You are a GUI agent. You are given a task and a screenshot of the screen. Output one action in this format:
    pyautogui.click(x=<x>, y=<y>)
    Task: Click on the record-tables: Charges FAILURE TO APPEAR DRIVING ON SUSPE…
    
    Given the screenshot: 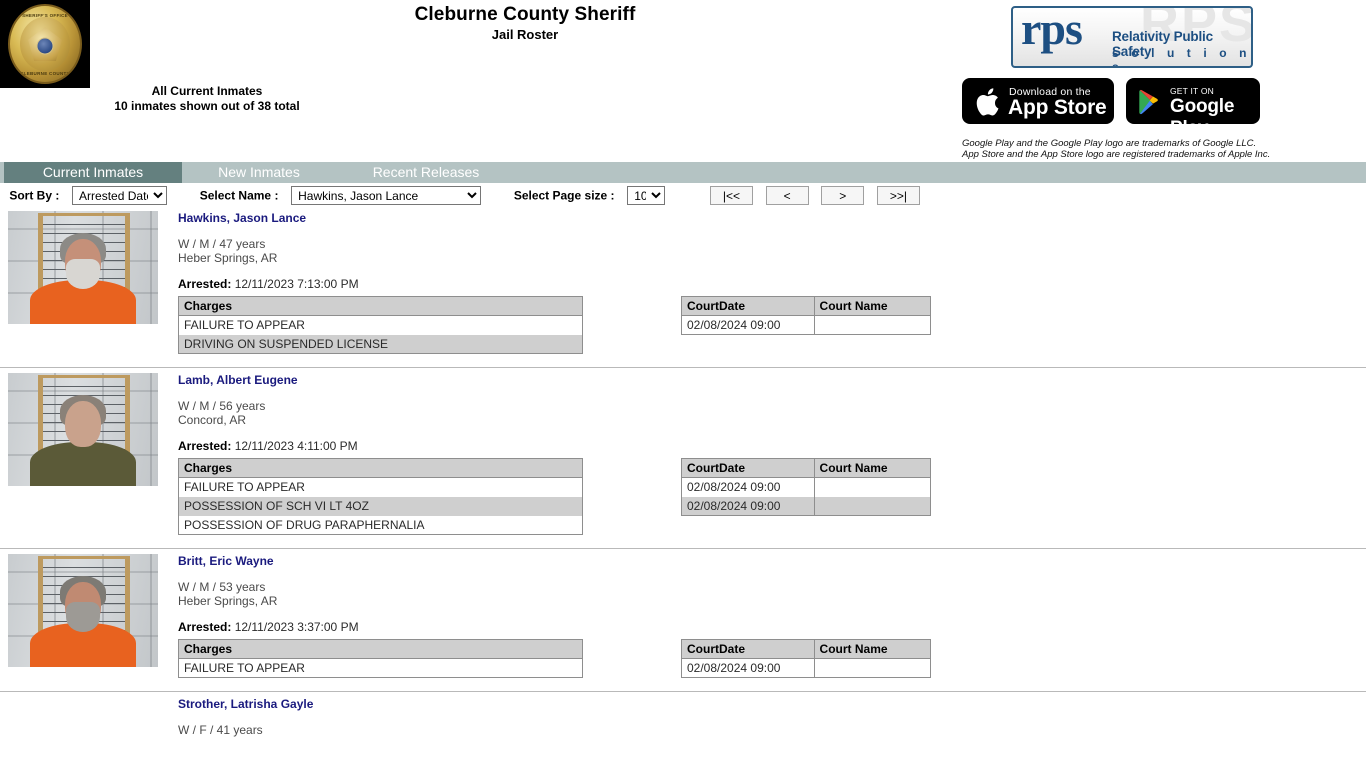 What is the action you would take?
    pyautogui.click(x=772, y=327)
    